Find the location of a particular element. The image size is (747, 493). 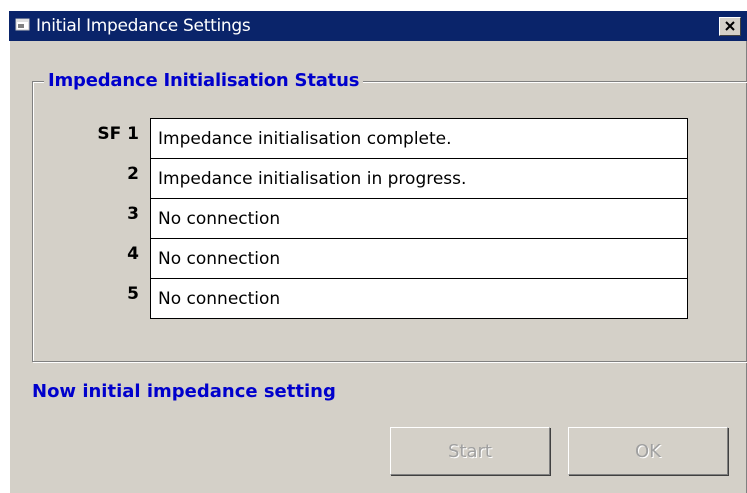

status-cell-3: No connection is located at coordinates (419, 219).